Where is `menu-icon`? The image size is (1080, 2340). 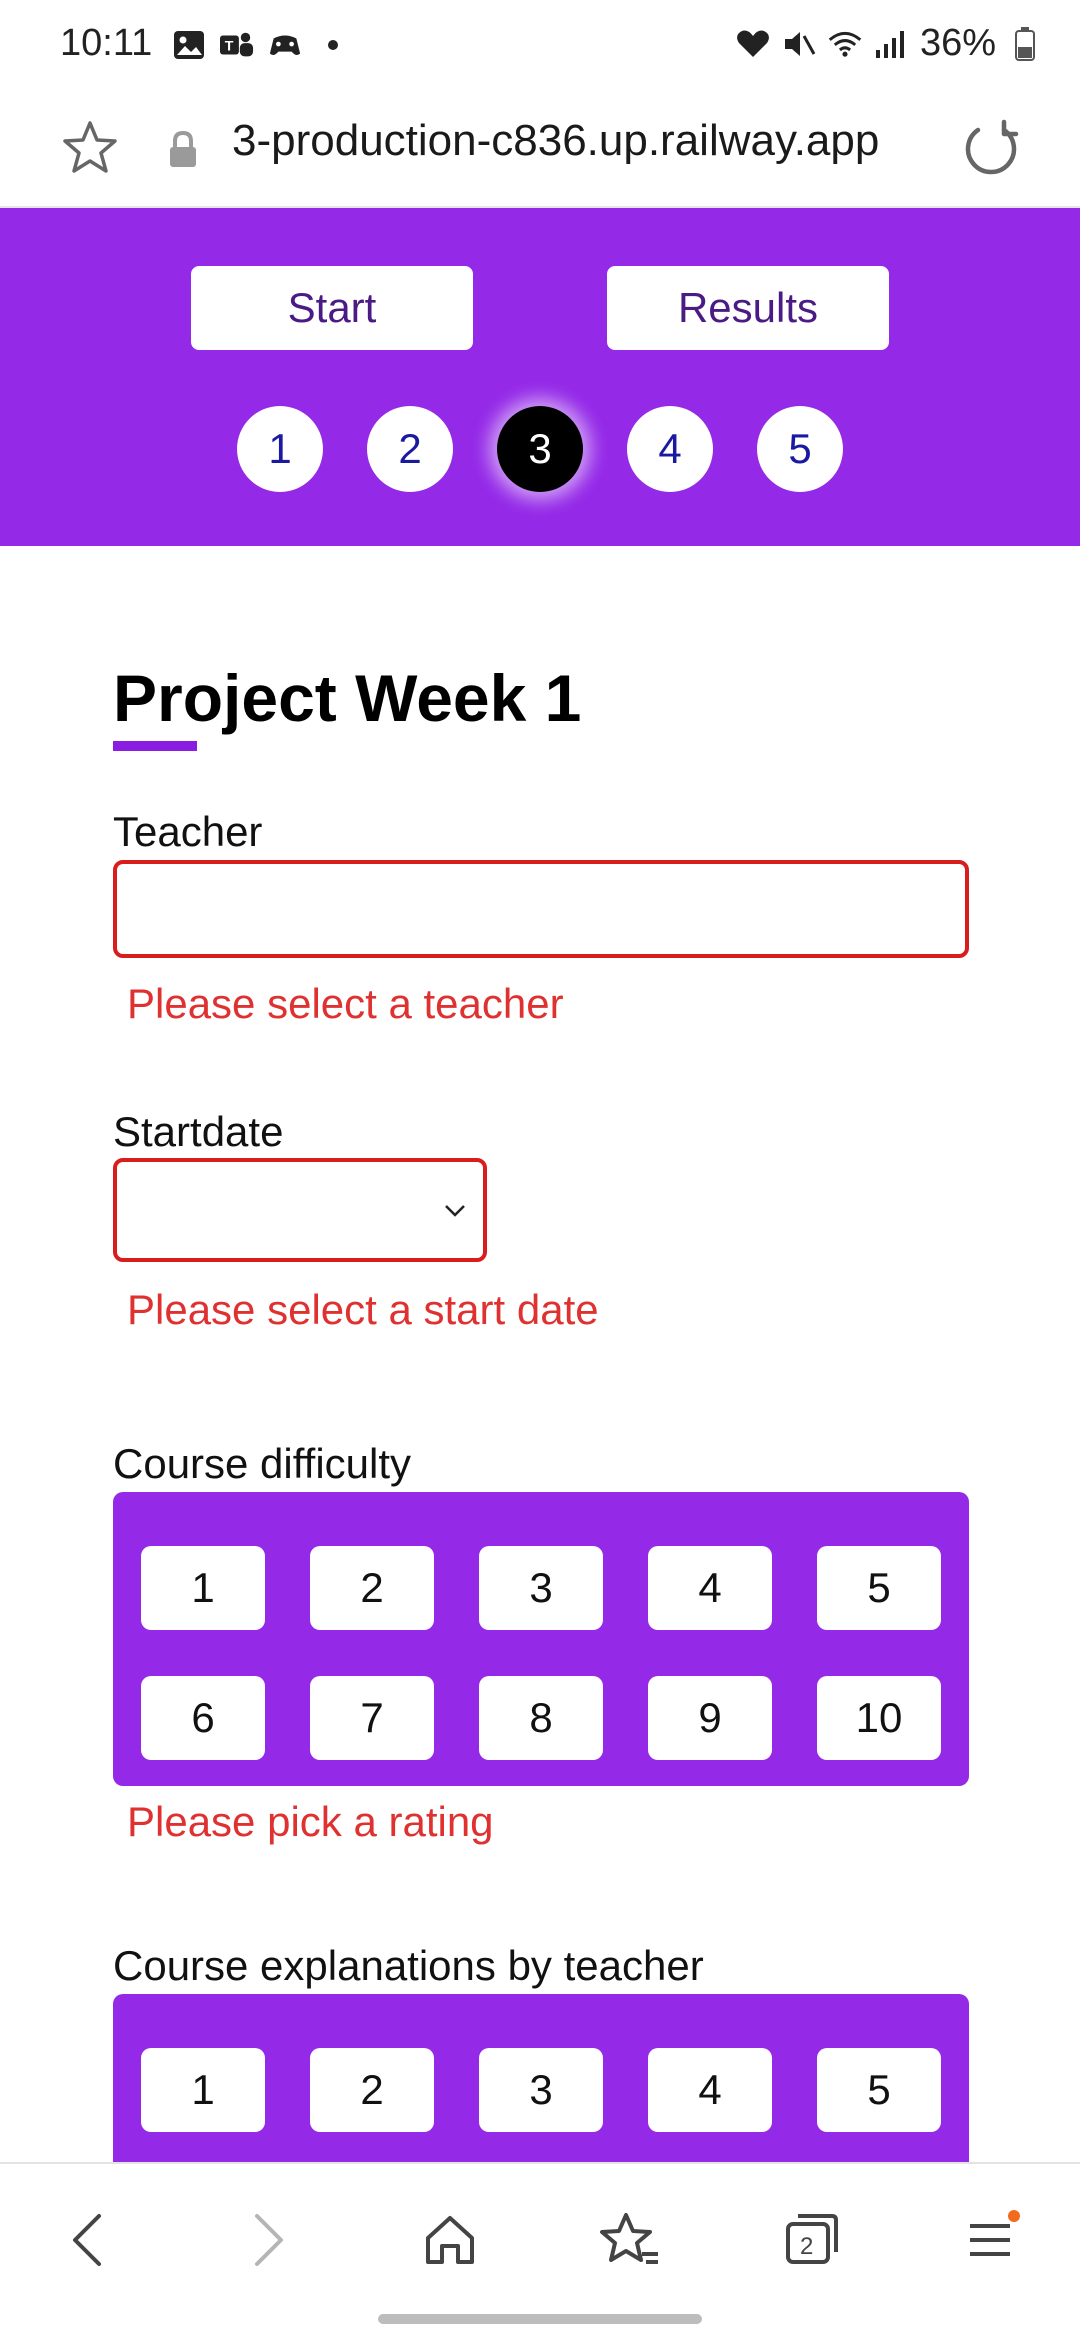
menu-icon is located at coordinates (992, 2240).